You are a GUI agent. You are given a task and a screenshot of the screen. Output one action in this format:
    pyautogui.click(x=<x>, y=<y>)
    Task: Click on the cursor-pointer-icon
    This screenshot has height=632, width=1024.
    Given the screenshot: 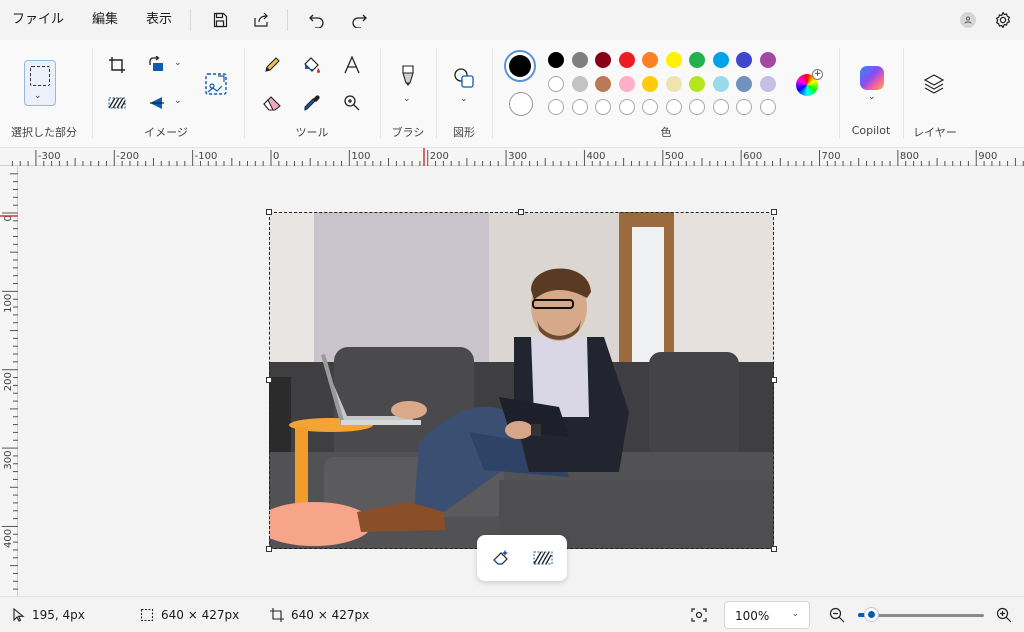 What is the action you would take?
    pyautogui.click(x=18, y=615)
    